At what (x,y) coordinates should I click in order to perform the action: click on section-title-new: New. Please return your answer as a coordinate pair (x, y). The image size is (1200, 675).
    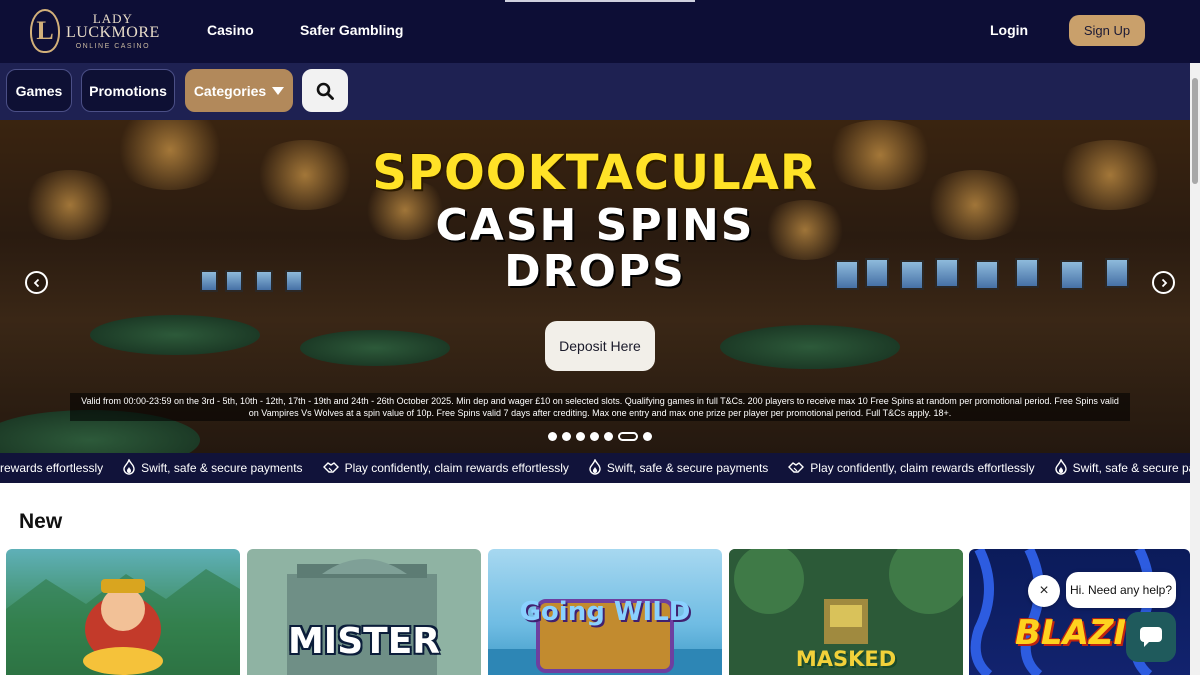
    Looking at the image, I should click on (41, 521).